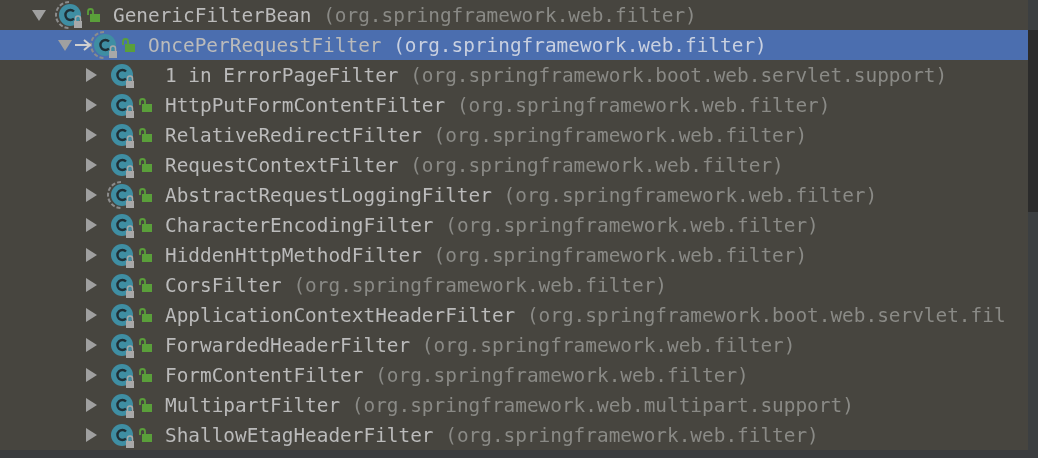  Describe the element at coordinates (253, 405) in the screenshot. I see `class-name: MultipartFilter` at that location.